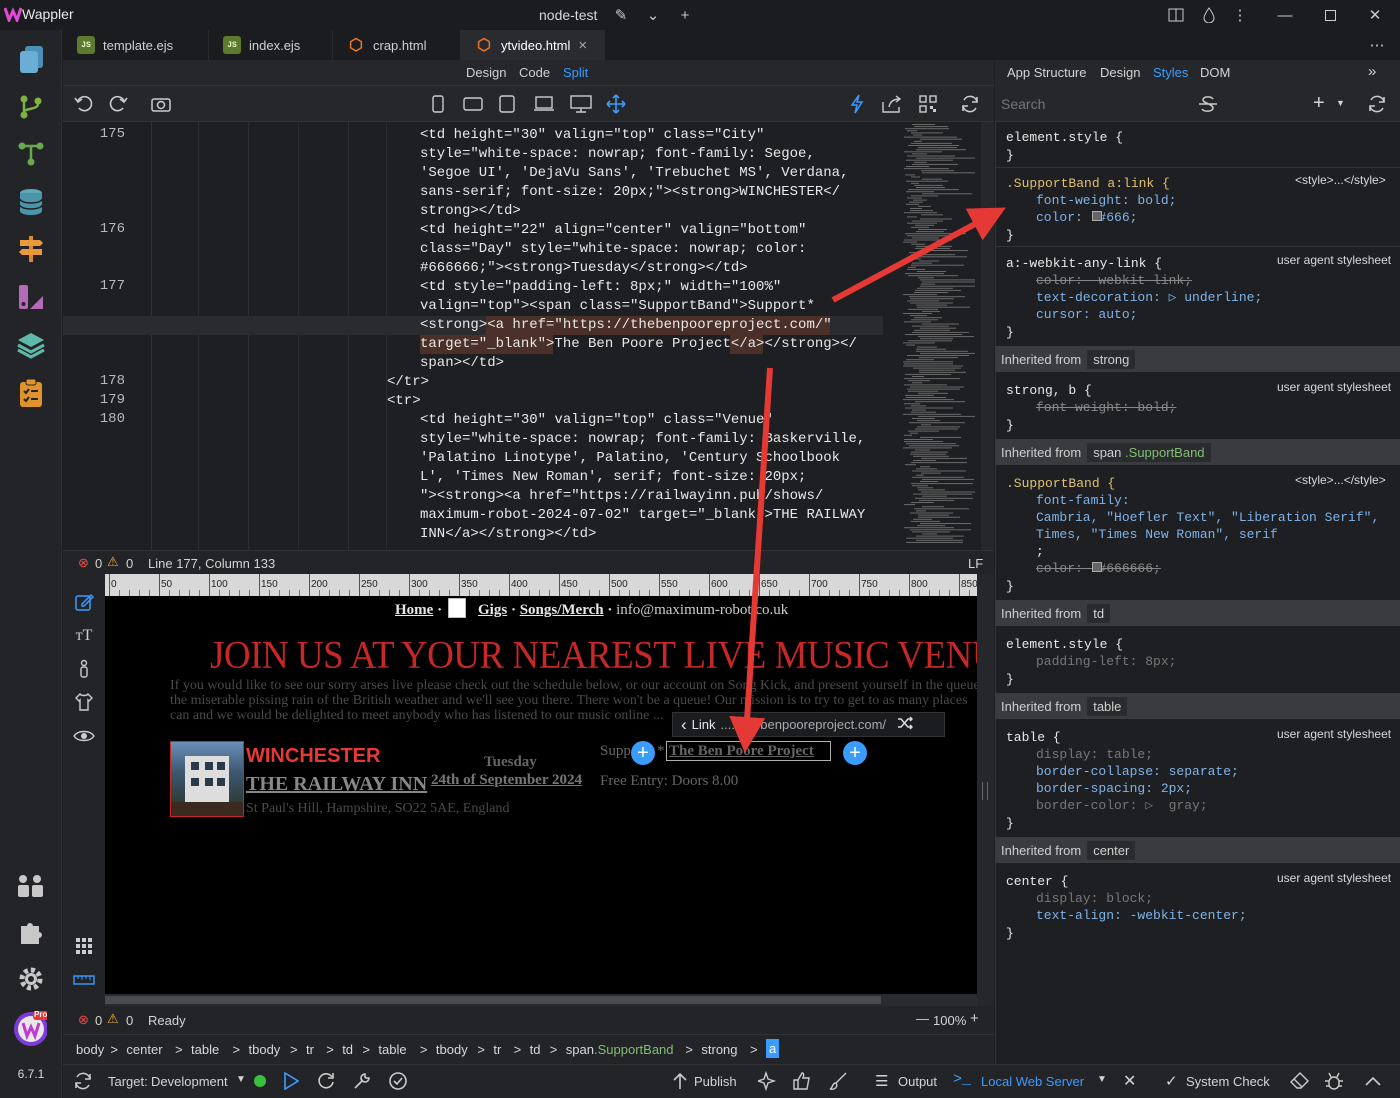 The image size is (1400, 1098). What do you see at coordinates (1377, 104) in the screenshot?
I see `refresh-styles-icon` at bounding box center [1377, 104].